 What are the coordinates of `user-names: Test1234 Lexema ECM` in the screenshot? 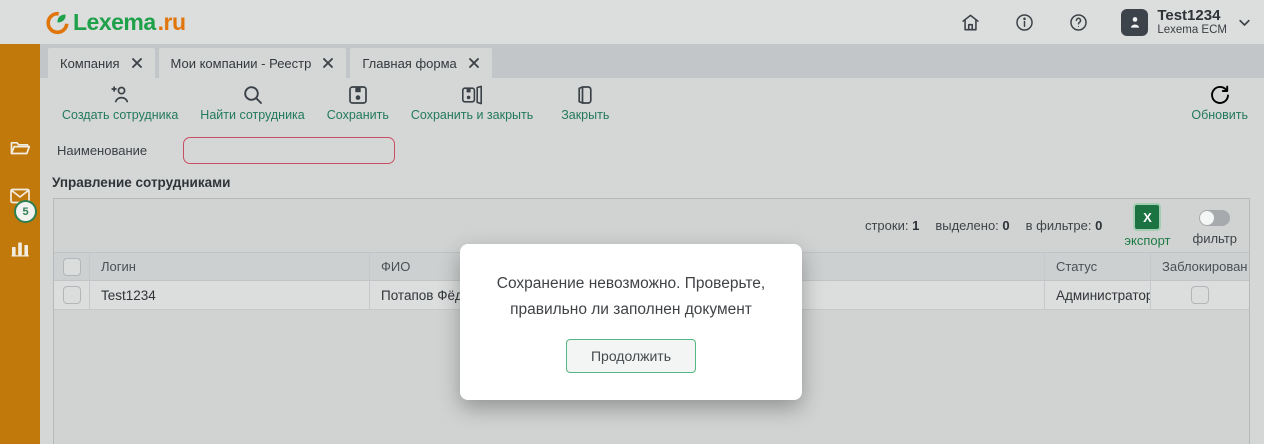 It's located at (1192, 22).